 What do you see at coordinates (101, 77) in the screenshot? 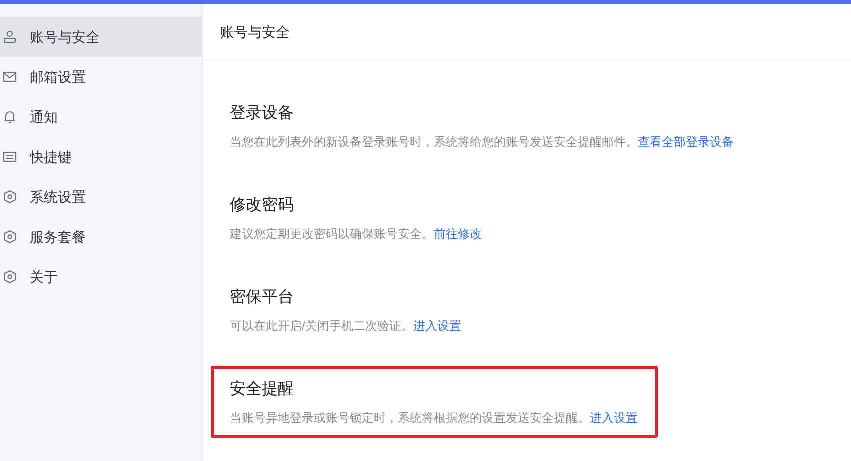
I see `sidebar-item: 邮箱设置` at bounding box center [101, 77].